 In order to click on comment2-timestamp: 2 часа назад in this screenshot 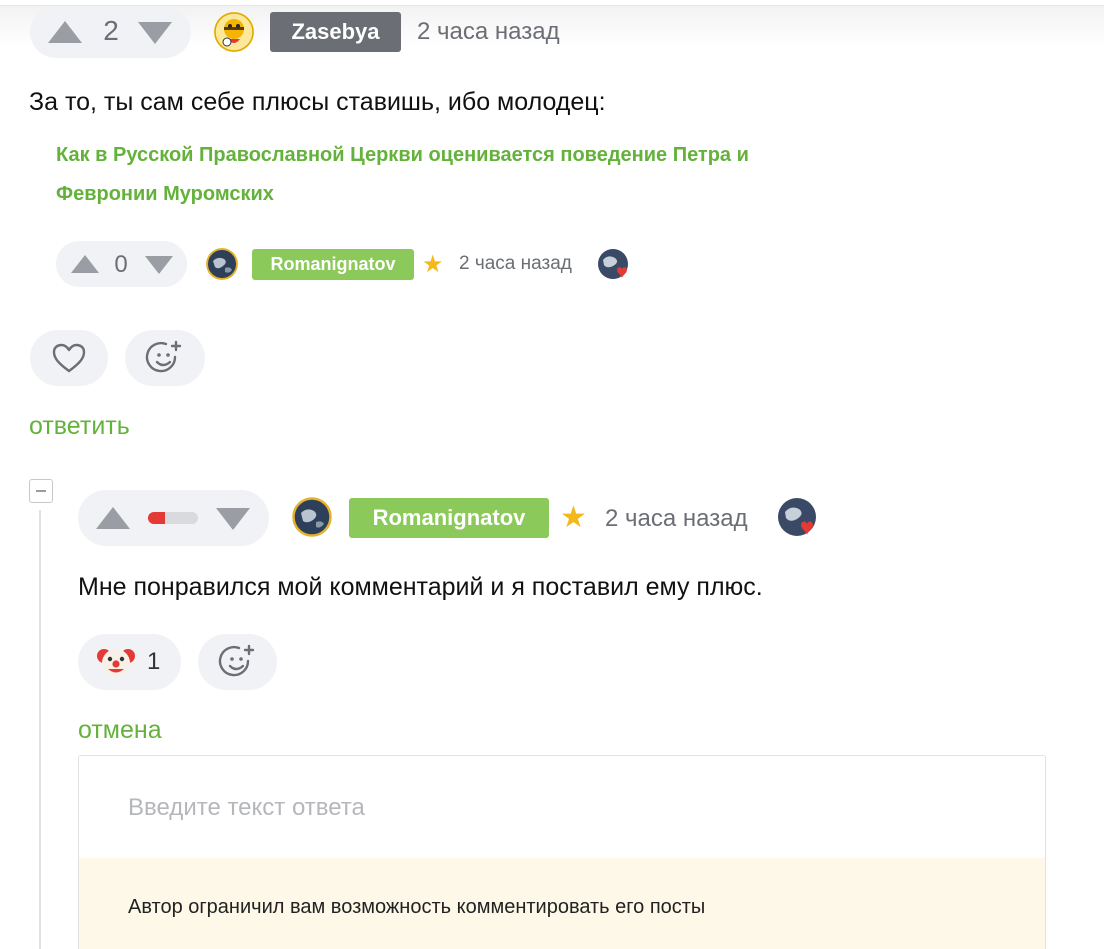, I will do `click(676, 519)`.